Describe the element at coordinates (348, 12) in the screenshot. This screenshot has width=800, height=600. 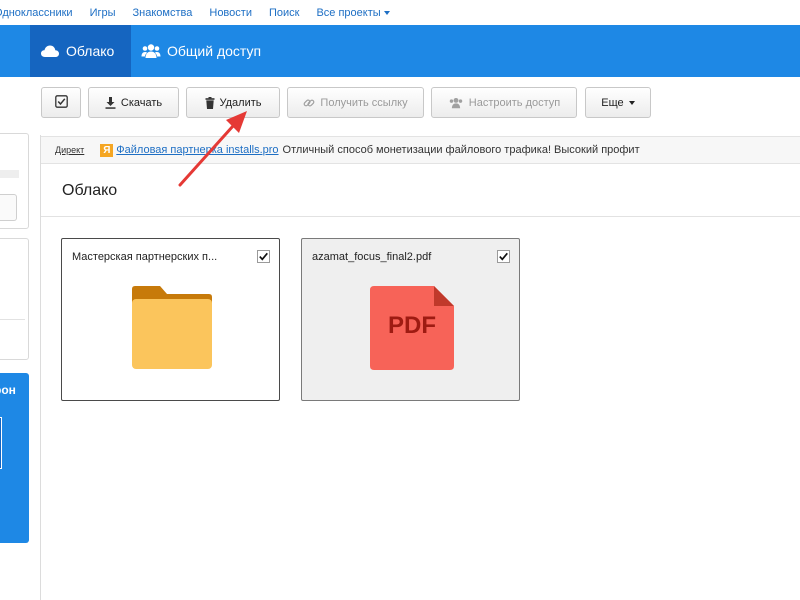
I see `all-projects-label: Все проекты` at that location.